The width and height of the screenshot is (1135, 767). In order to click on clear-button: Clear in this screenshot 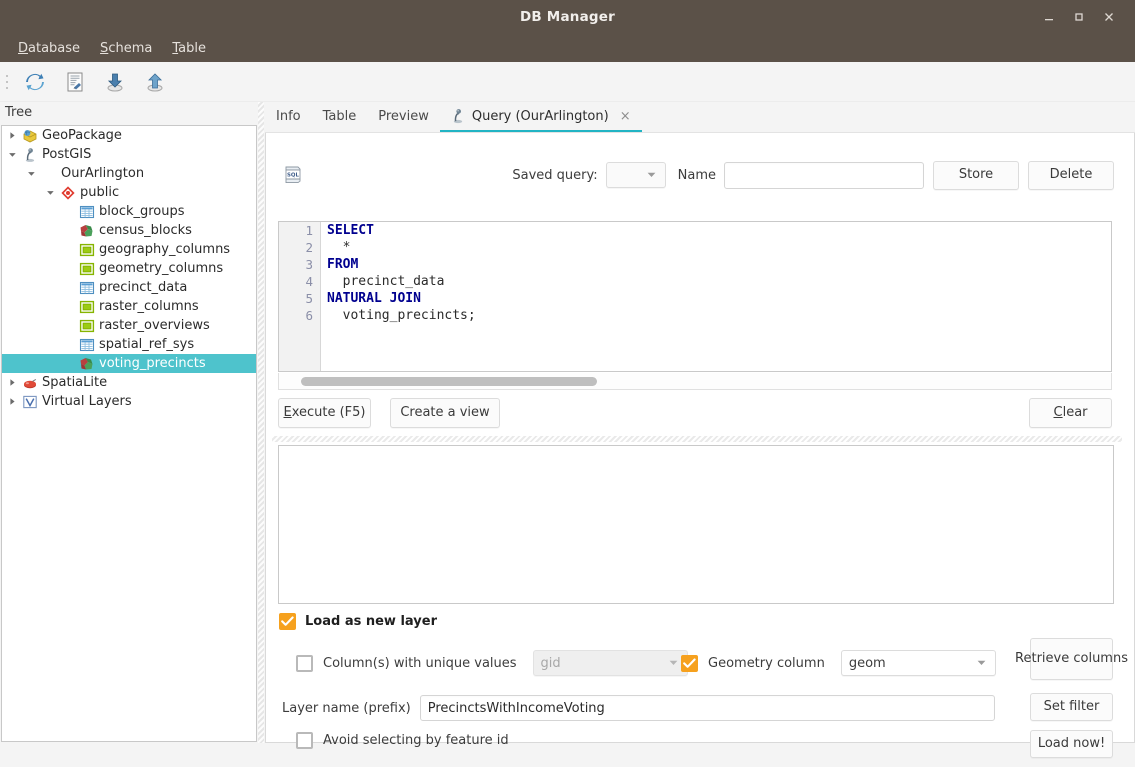, I will do `click(1070, 413)`.